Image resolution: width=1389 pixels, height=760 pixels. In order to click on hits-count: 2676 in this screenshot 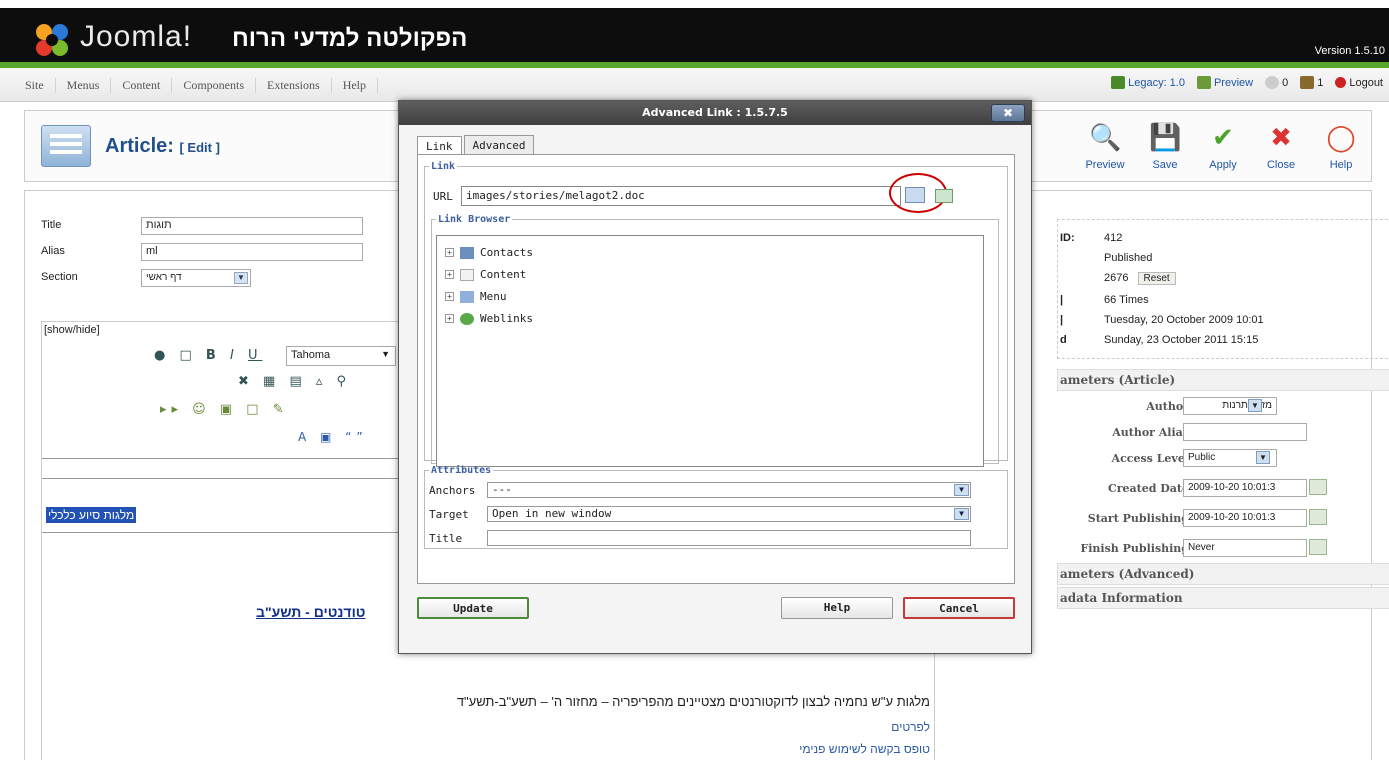, I will do `click(1116, 278)`.